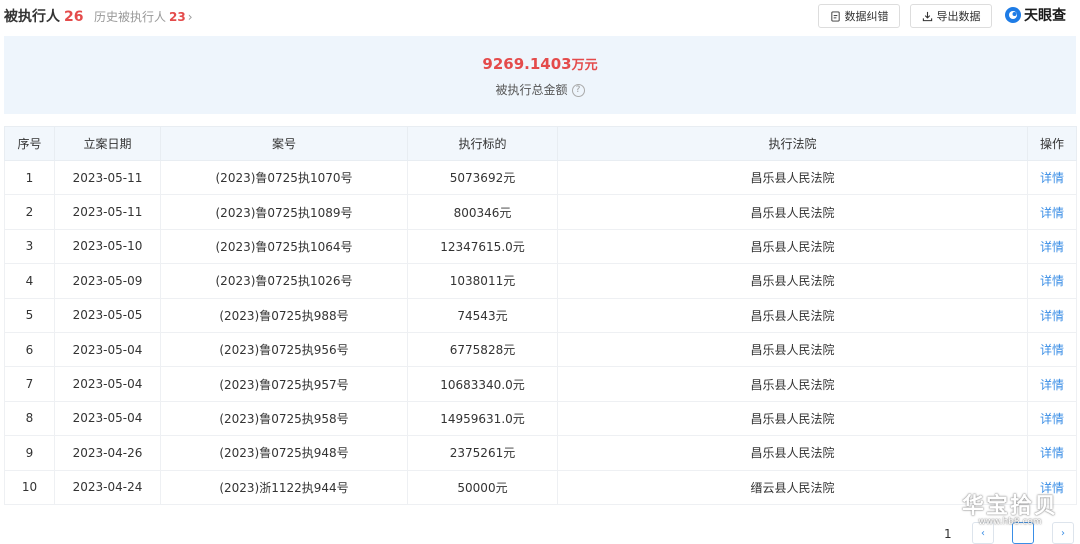 The height and width of the screenshot is (544, 1080). What do you see at coordinates (284, 349) in the screenshot?
I see `cell-case-number: (2023)鲁0725执956号` at bounding box center [284, 349].